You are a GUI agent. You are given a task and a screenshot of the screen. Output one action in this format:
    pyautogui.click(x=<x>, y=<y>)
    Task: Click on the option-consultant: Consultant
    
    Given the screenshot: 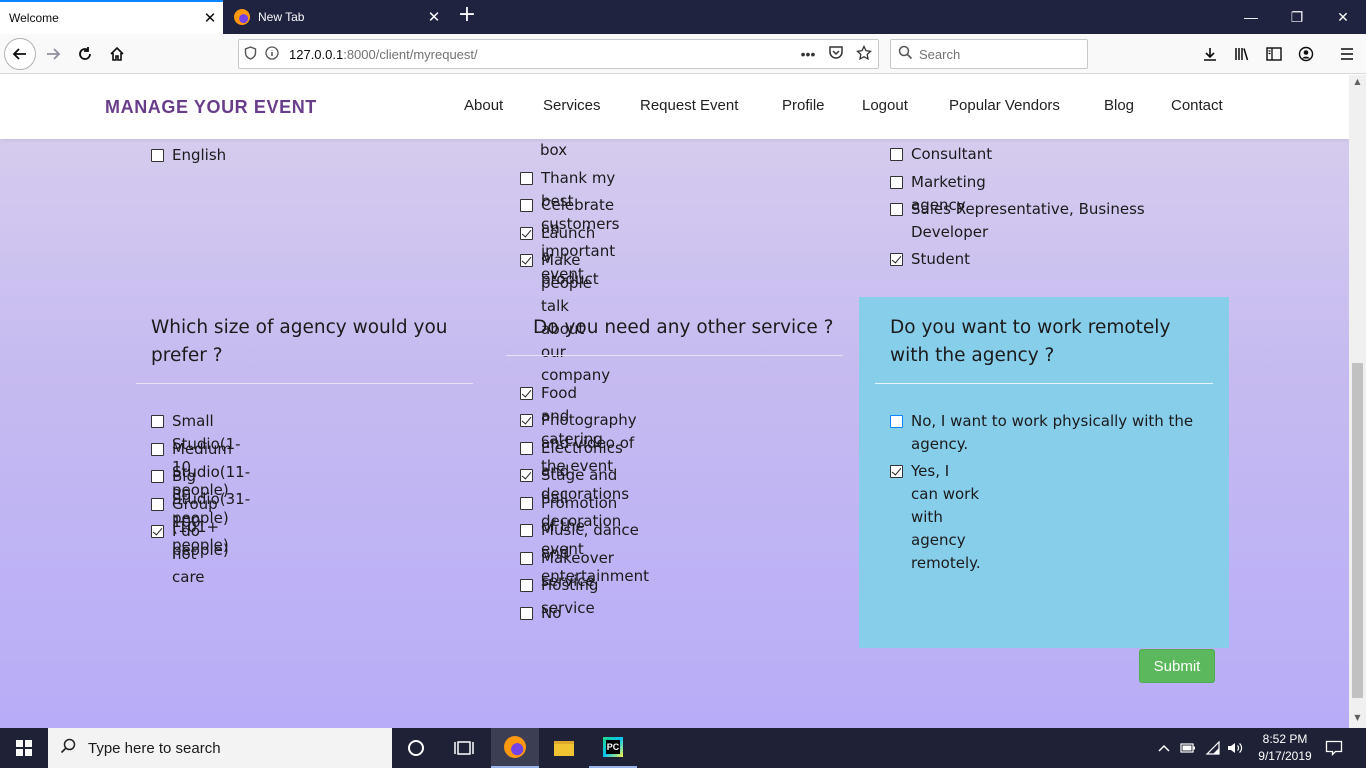 What is the action you would take?
    pyautogui.click(x=941, y=154)
    